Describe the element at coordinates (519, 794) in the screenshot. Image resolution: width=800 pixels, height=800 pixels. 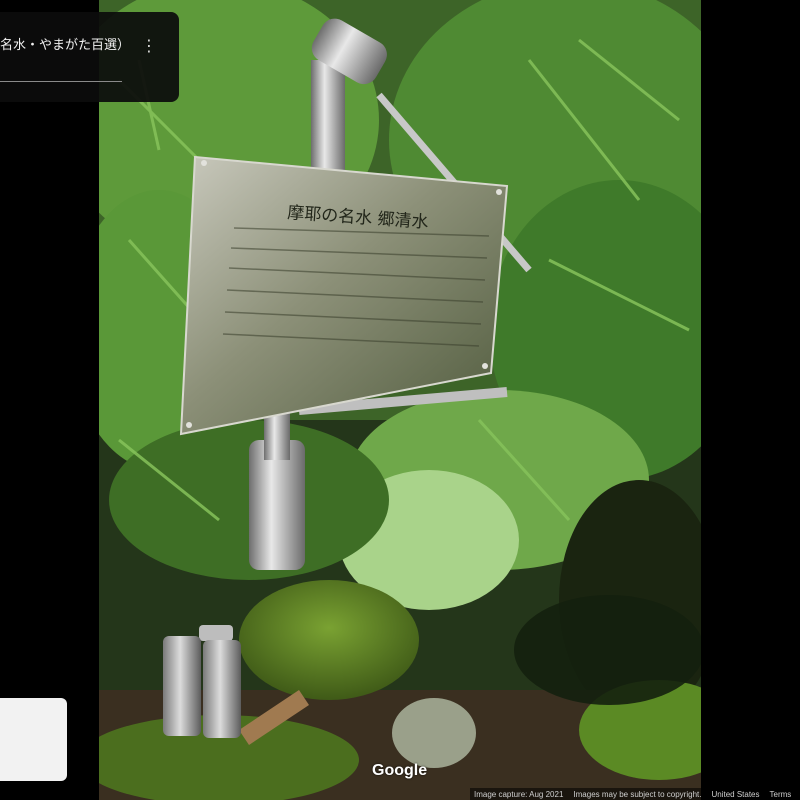
I see `image-capture-date: Image capture: Aug 2021` at that location.